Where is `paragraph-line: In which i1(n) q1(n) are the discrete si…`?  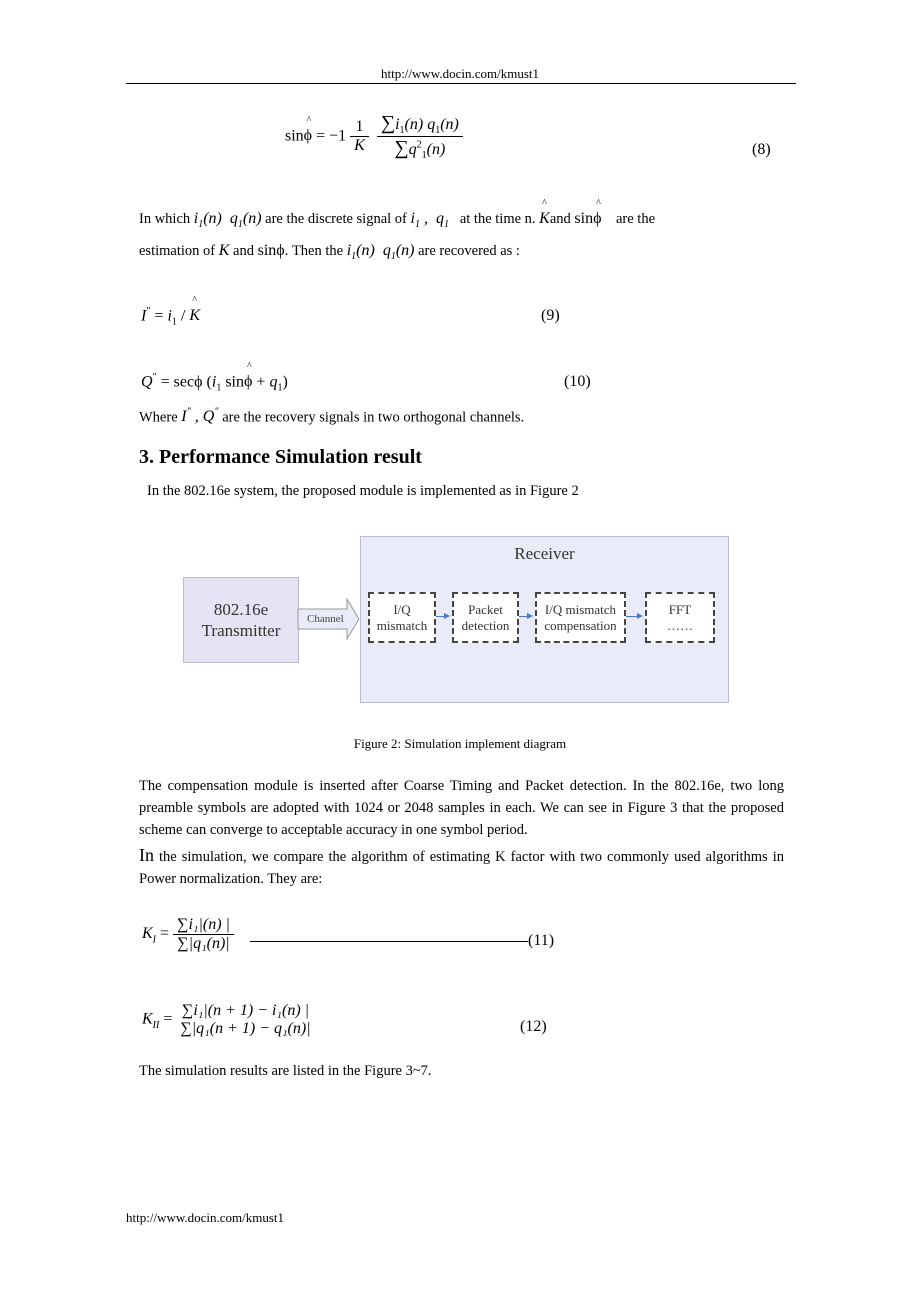 paragraph-line: In which i1(n) q1(n) are the discrete si… is located at coordinates (397, 220).